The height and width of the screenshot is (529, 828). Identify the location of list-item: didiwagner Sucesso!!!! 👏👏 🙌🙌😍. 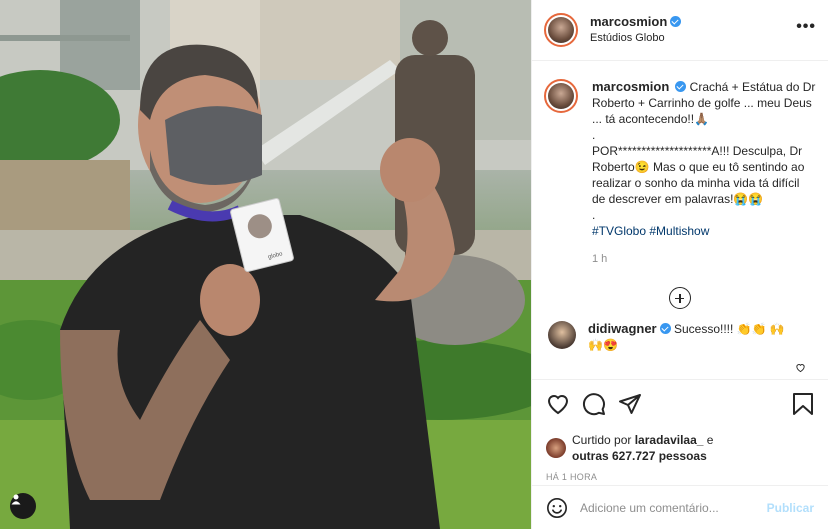
(680, 331).